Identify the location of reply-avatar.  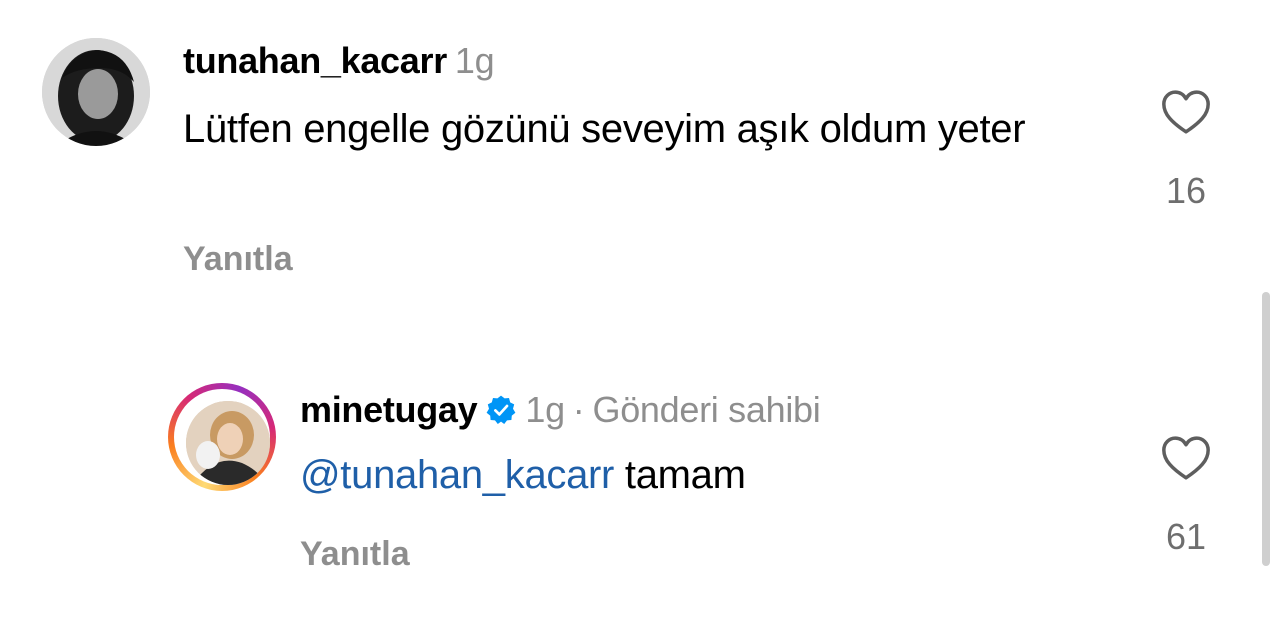
(228, 443).